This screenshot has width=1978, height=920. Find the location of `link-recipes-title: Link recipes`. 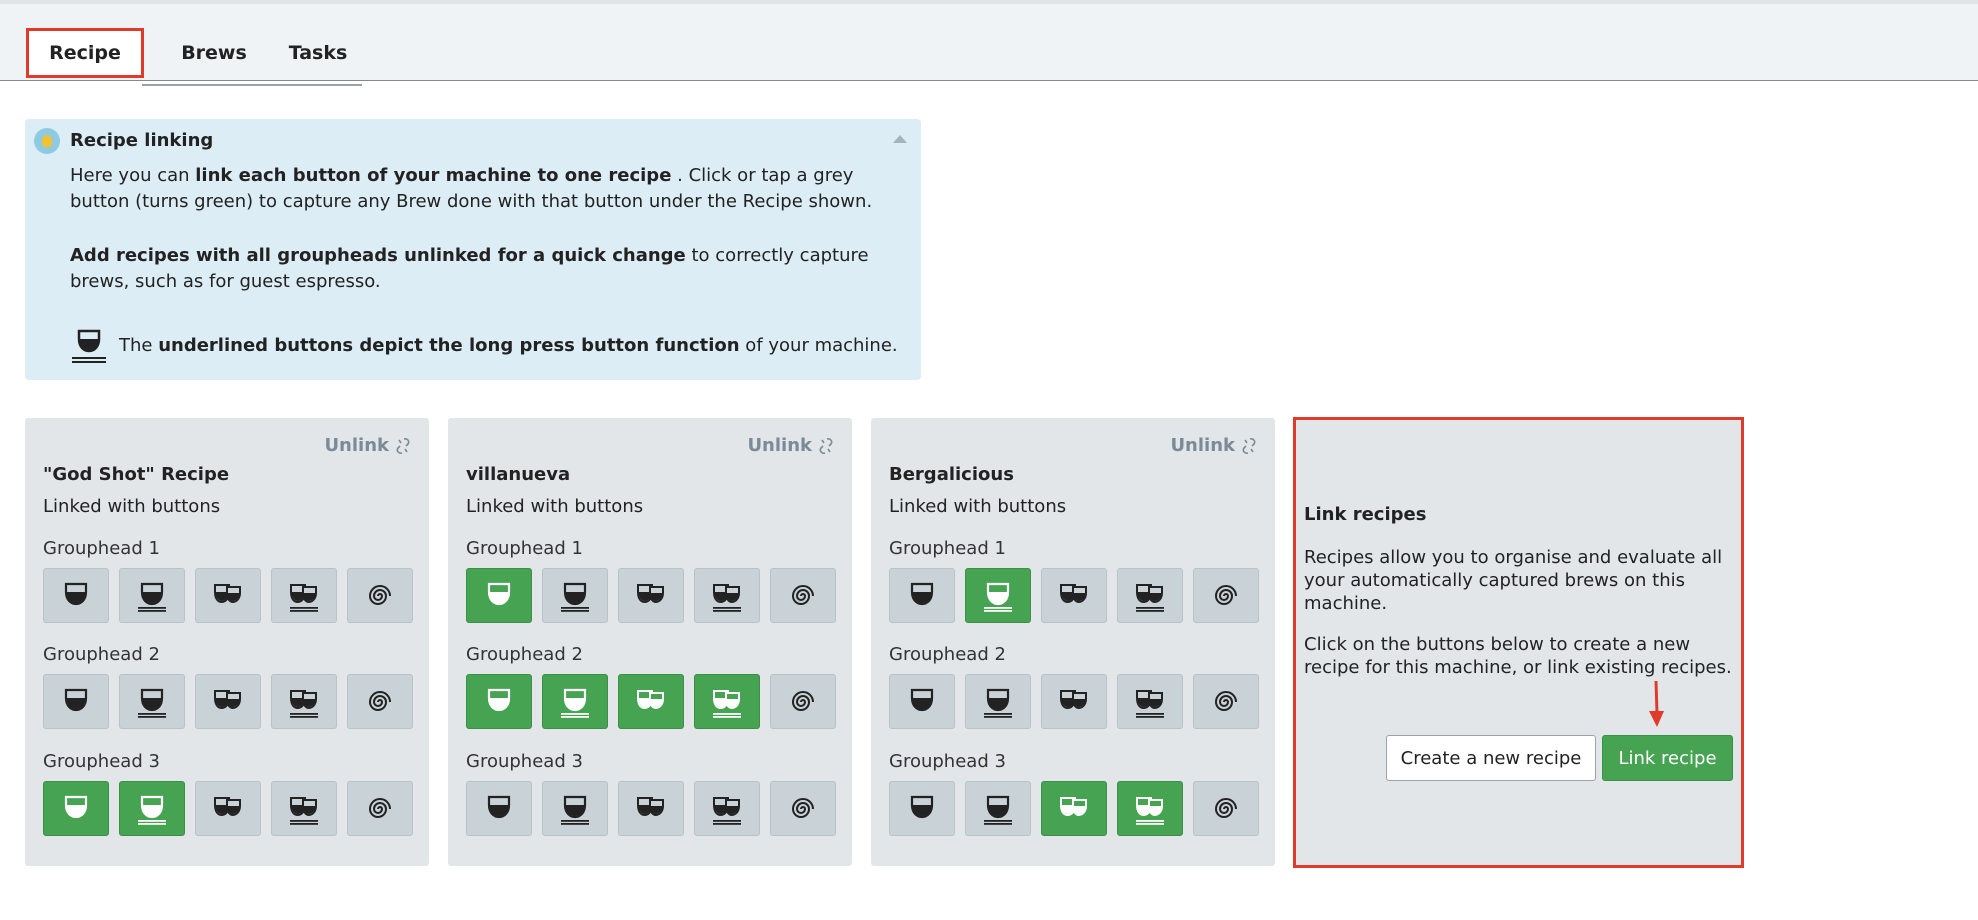

link-recipes-title: Link recipes is located at coordinates (1365, 514).